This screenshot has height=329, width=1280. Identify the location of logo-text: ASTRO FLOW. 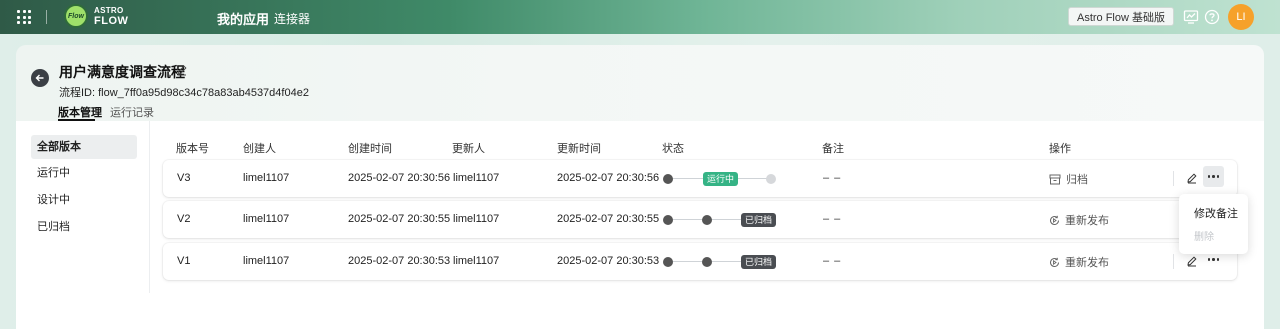
(111, 16).